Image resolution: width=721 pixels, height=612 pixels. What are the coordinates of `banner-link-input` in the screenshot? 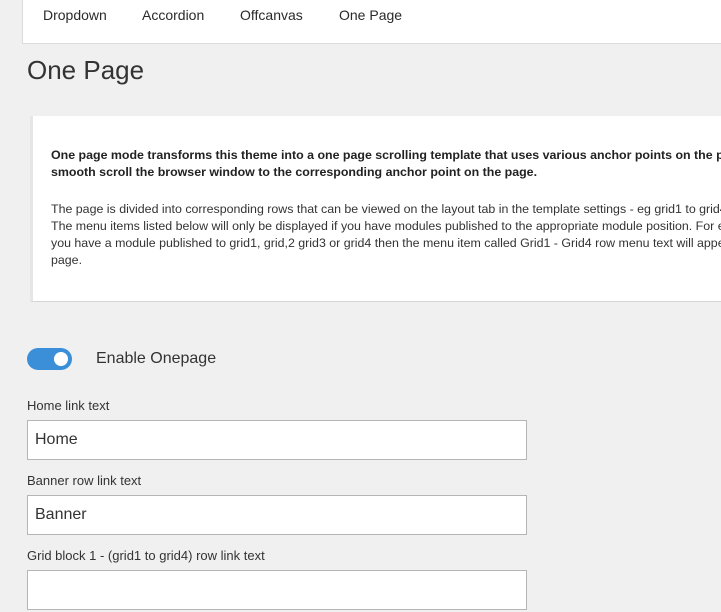 It's located at (277, 515).